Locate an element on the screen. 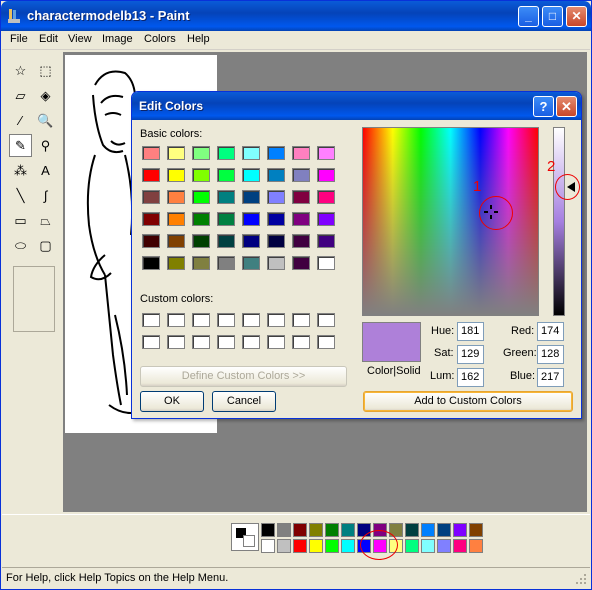  resize-grip-icon is located at coordinates (581, 579).